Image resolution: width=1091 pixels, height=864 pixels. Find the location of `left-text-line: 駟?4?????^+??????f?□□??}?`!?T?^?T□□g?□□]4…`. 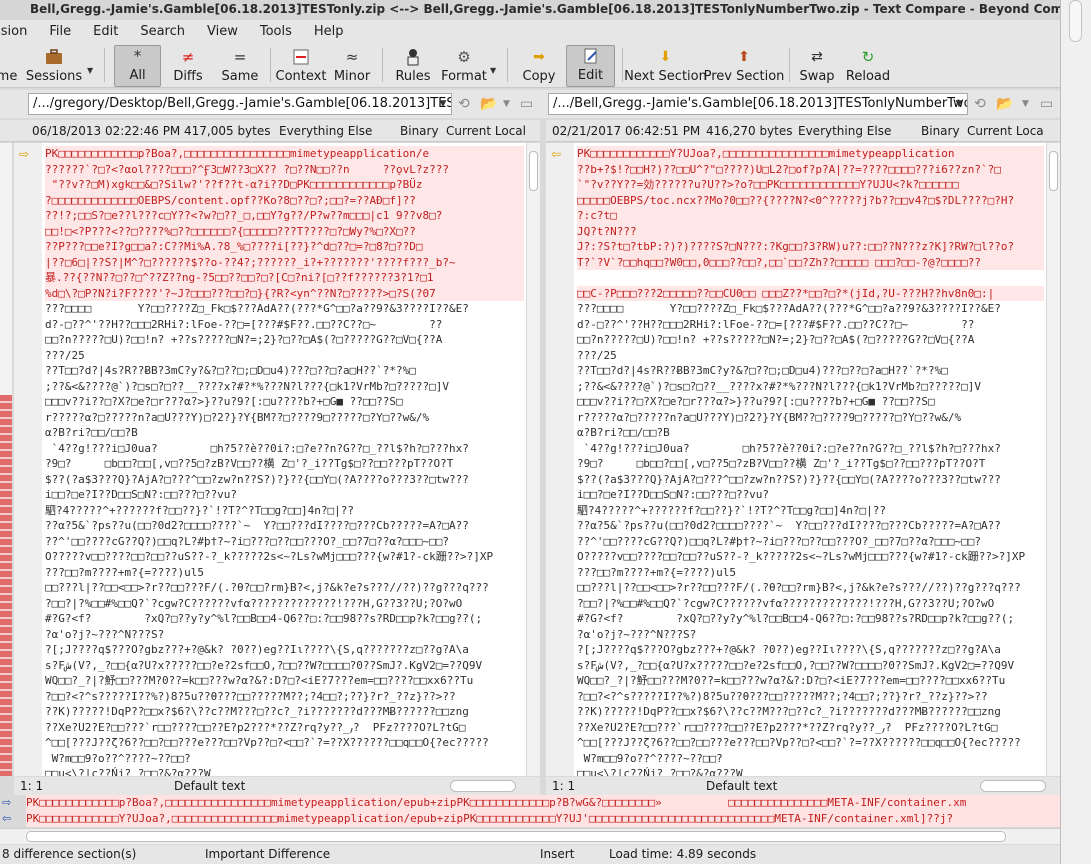

left-text-line: 駟?4?????^+??????f?□□??}?`!?T?^?T□□g?□□]4… is located at coordinates (284, 511).